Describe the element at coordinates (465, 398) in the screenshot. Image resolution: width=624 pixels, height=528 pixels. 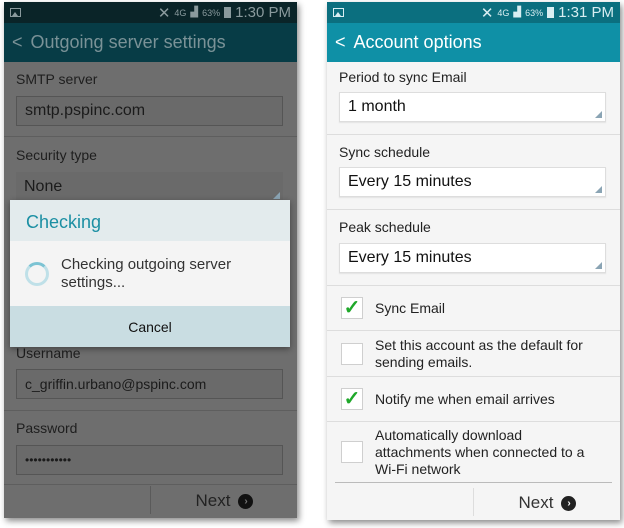
I see `option-label: Notify me when email arrives` at that location.